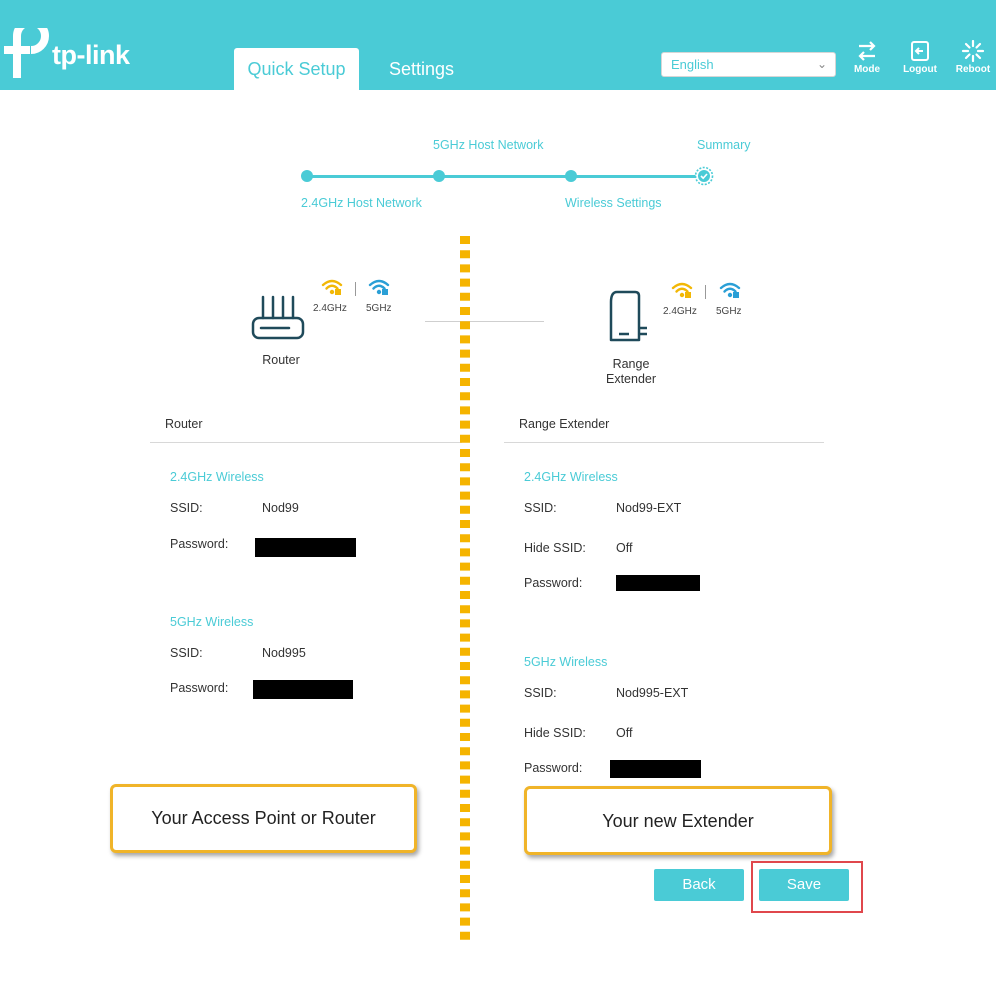  Describe the element at coordinates (540, 508) in the screenshot. I see `extender-24-ssid-label: SSID:` at that location.